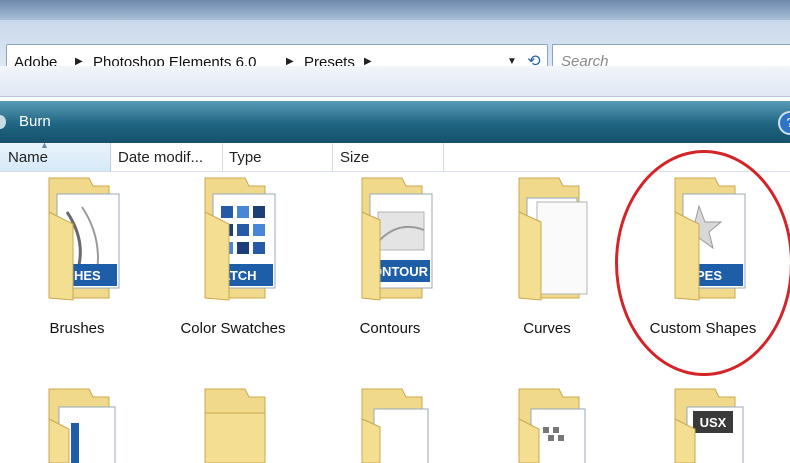 The width and height of the screenshot is (790, 463). I want to click on folder-label: Curves, so click(547, 328).